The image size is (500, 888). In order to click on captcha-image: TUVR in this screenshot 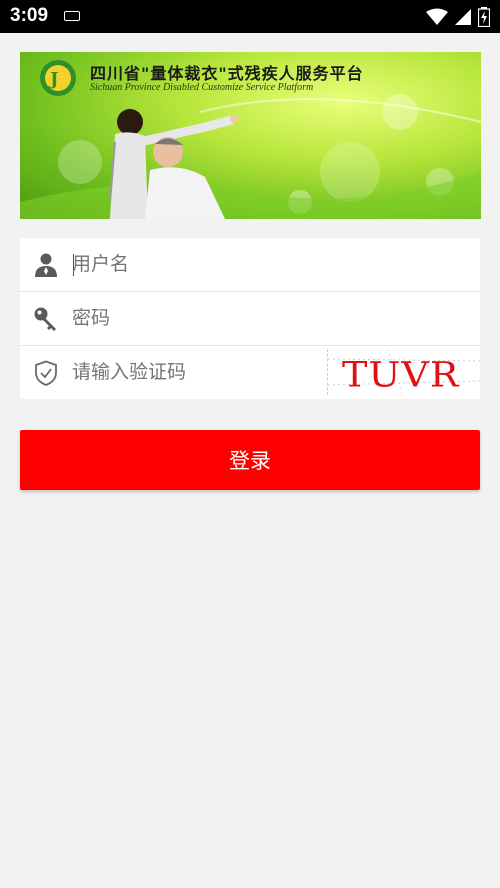, I will do `click(403, 372)`.